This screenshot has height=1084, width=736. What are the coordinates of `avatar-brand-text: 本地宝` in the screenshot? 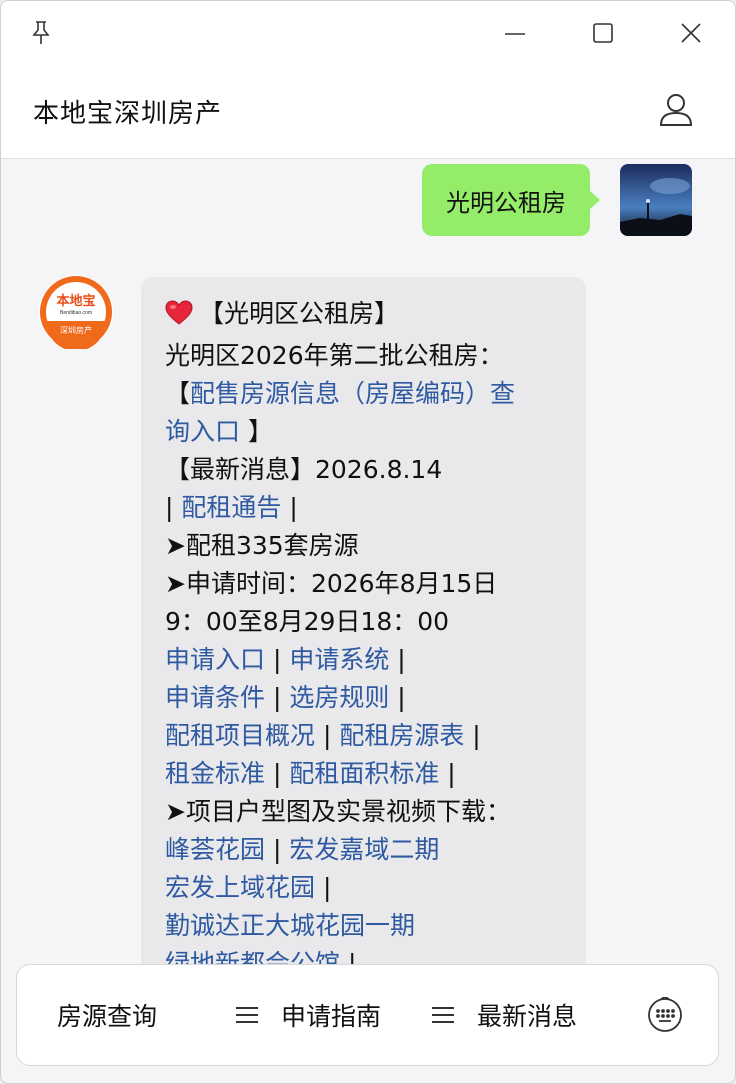 It's located at (75, 300).